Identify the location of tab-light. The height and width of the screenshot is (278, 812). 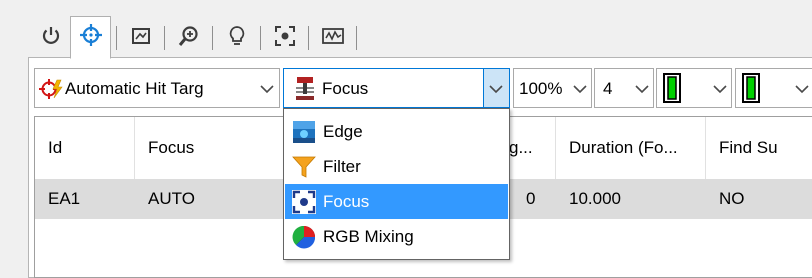
(236, 38).